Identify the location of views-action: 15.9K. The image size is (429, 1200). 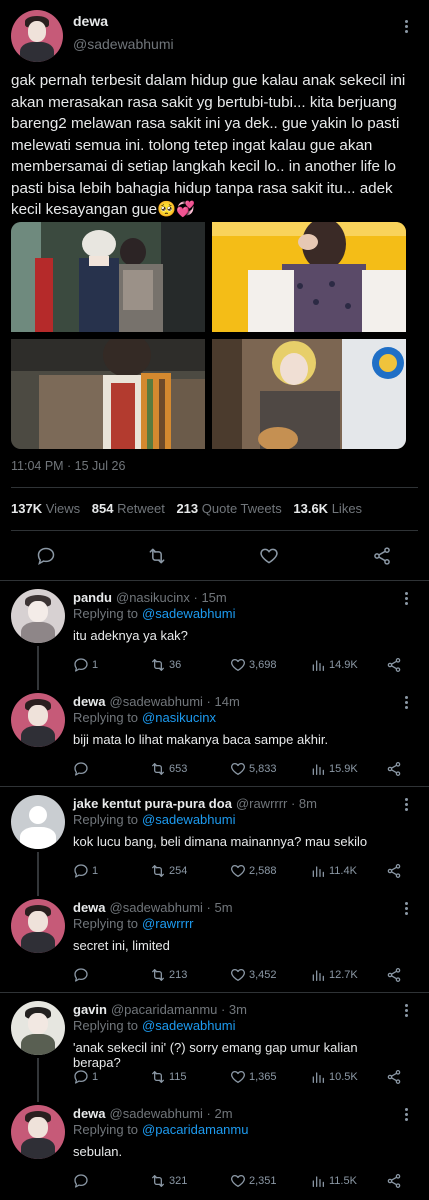
(334, 769).